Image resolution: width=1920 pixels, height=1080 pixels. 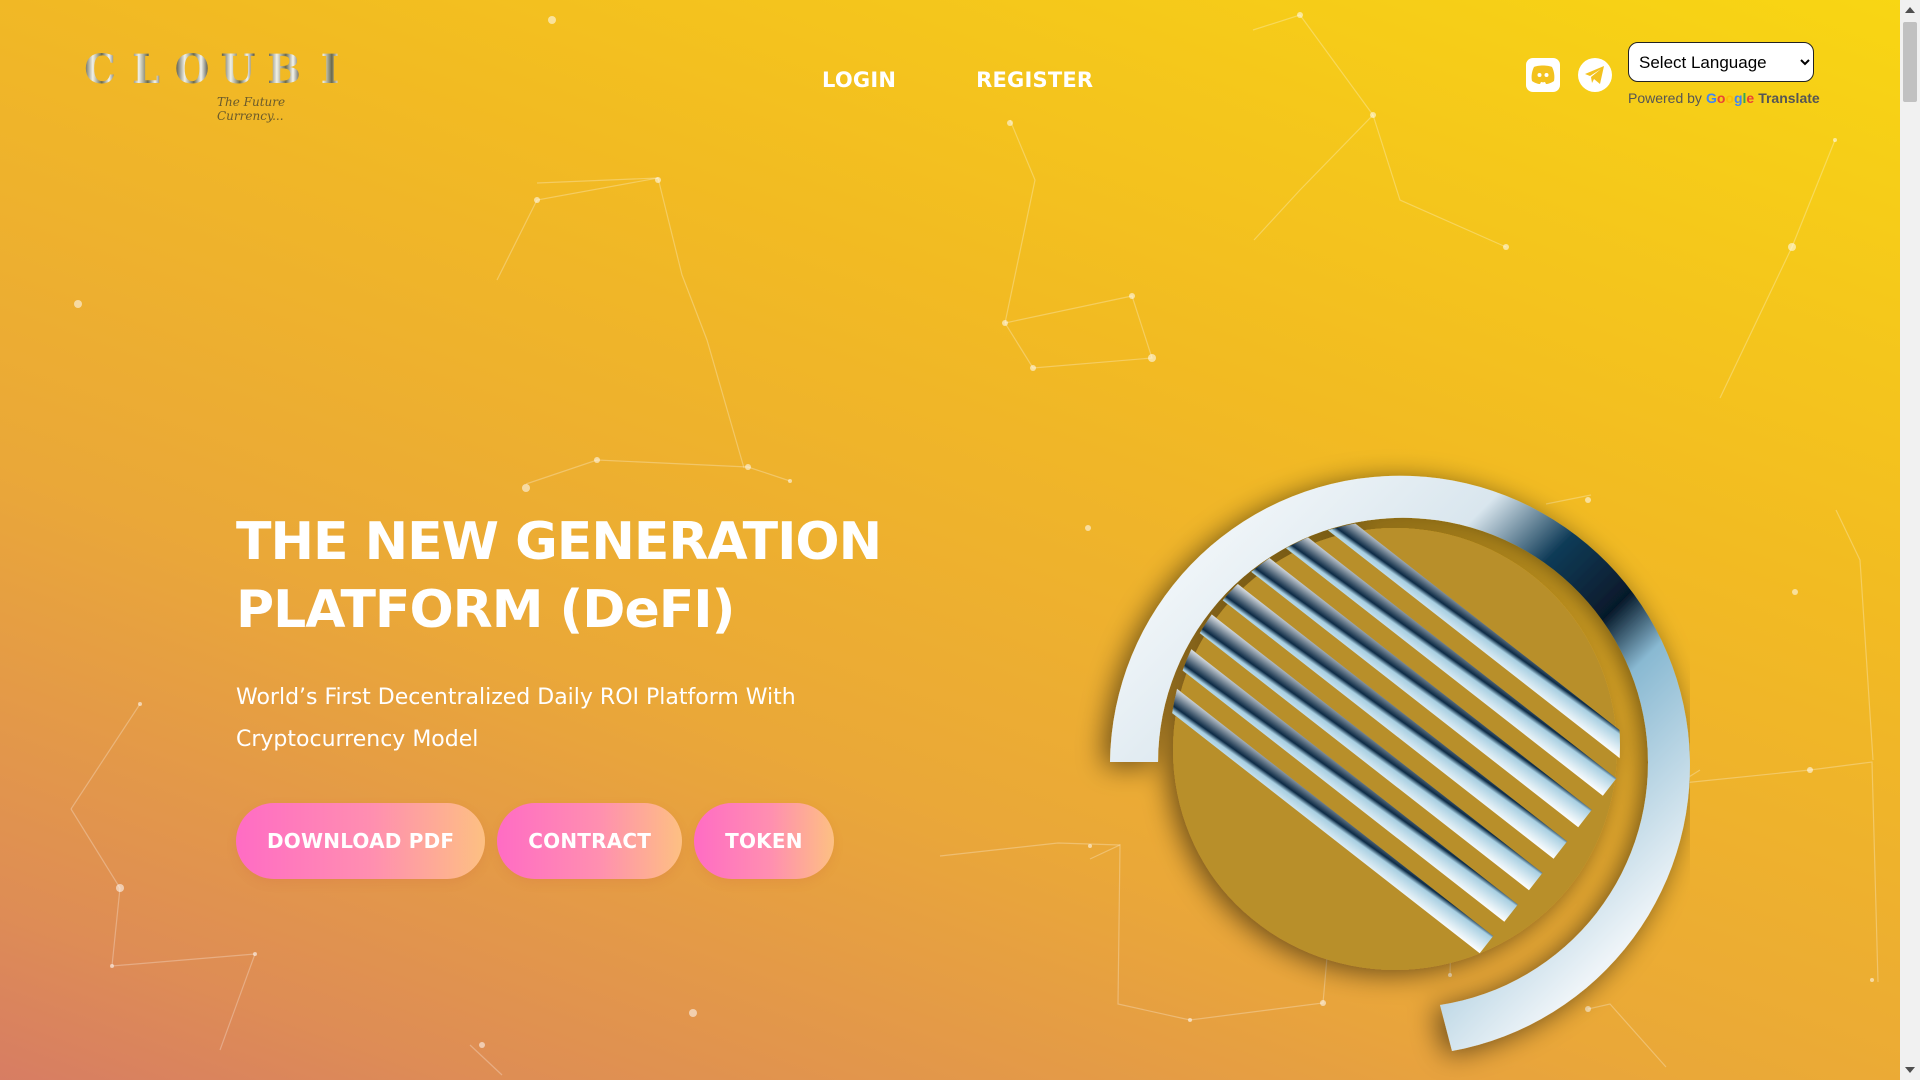 What do you see at coordinates (559, 542) in the screenshot?
I see `hero-title-line1: THE NEW GENERATION` at bounding box center [559, 542].